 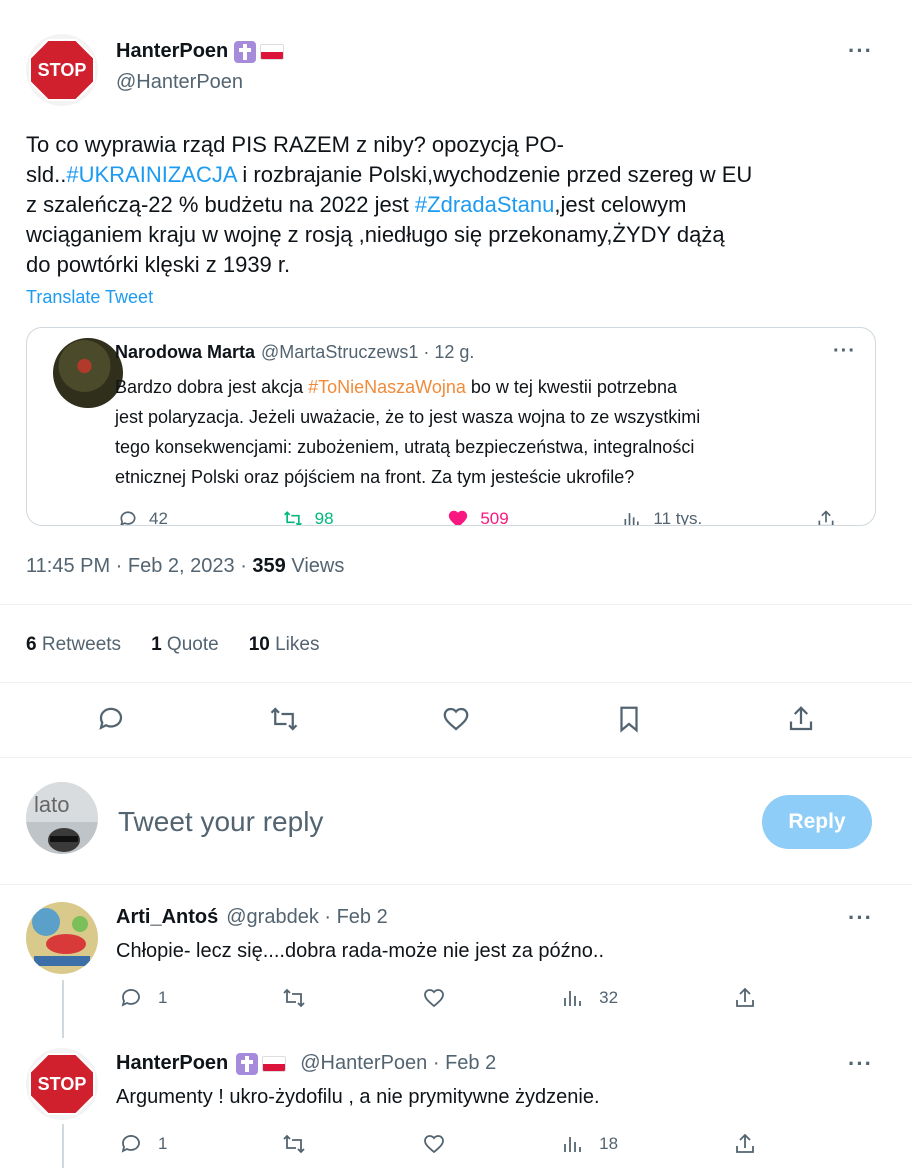 What do you see at coordinates (88, 373) in the screenshot?
I see `quoted-author-avatar` at bounding box center [88, 373].